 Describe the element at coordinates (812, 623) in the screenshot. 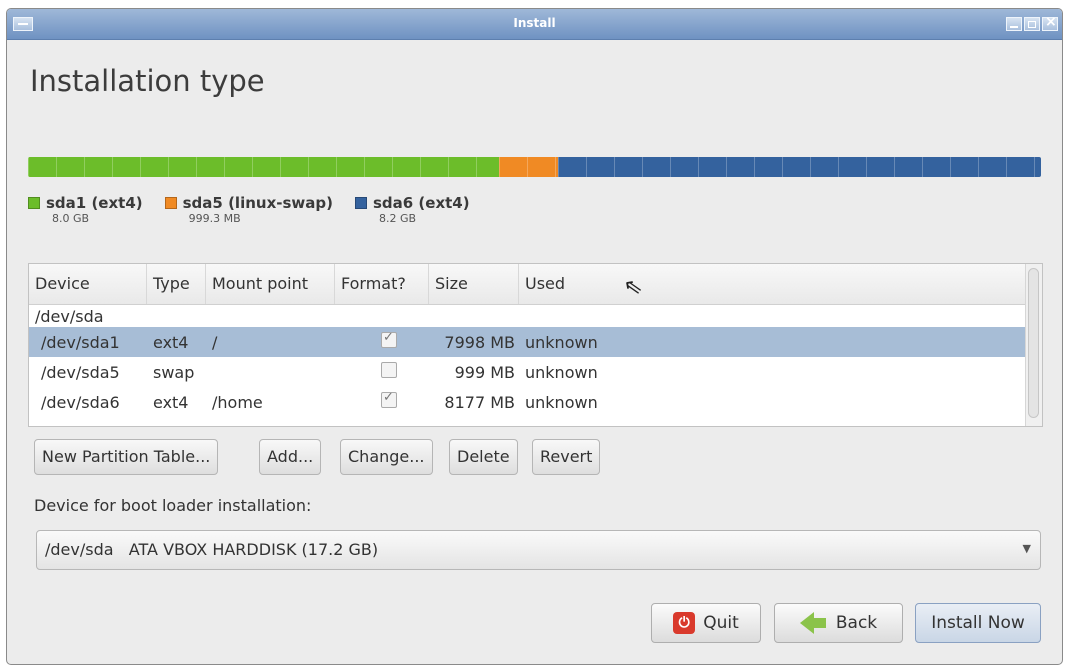

I see `back-arrow-icon` at that location.